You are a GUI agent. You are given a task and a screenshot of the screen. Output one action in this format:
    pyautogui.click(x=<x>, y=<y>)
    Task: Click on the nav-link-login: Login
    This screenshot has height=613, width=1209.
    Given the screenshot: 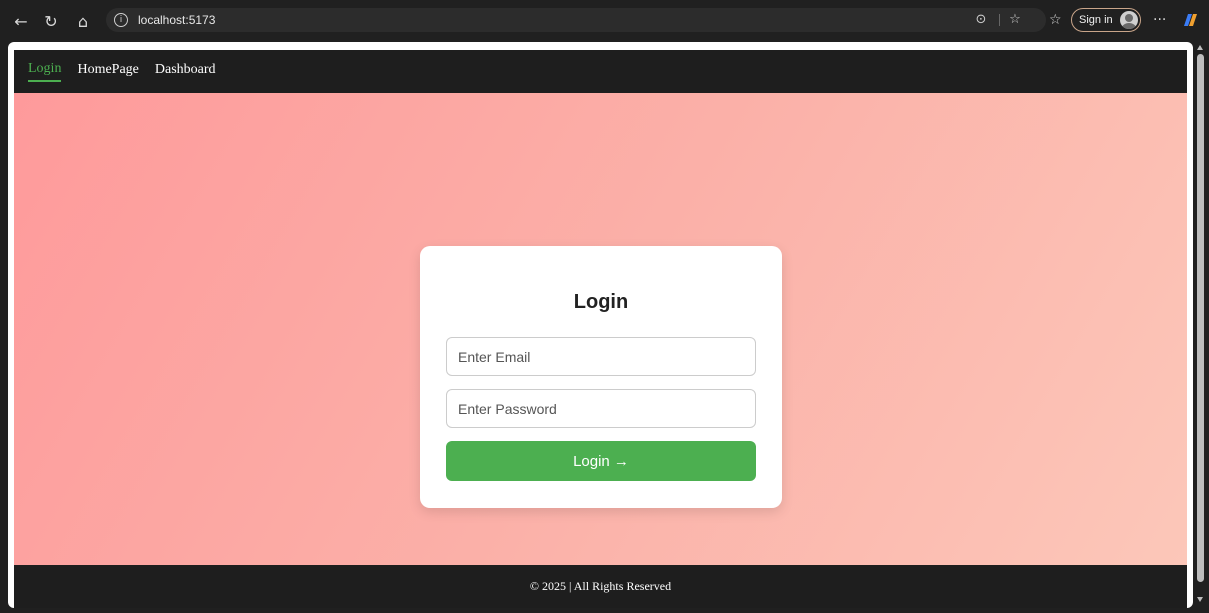 What is the action you would take?
    pyautogui.click(x=45, y=71)
    